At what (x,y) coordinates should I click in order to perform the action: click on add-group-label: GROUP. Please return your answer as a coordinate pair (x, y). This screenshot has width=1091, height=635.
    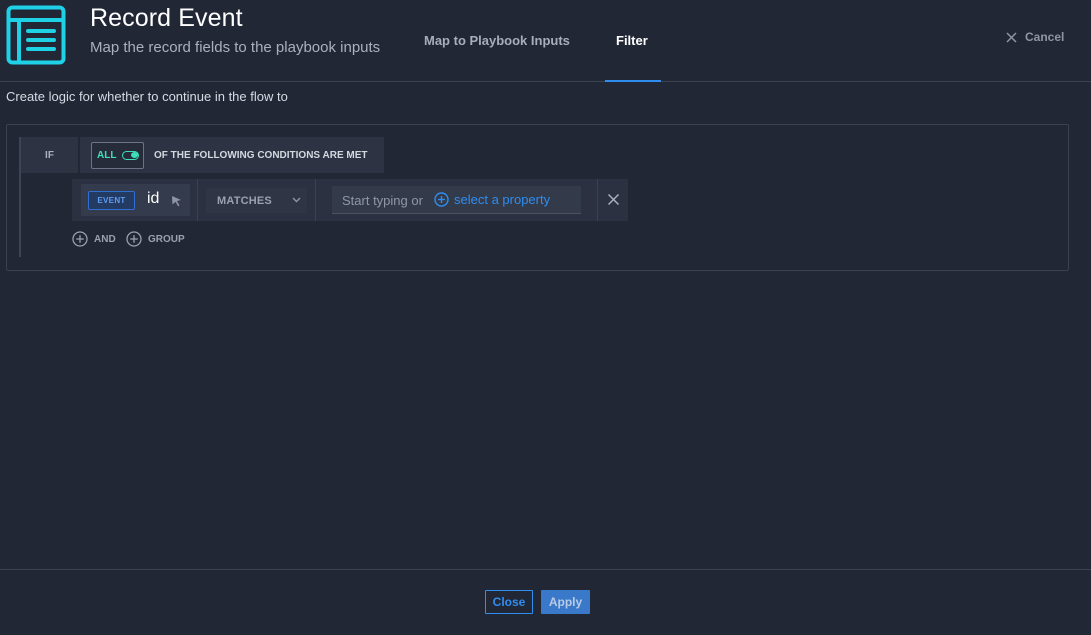
    Looking at the image, I should click on (166, 239).